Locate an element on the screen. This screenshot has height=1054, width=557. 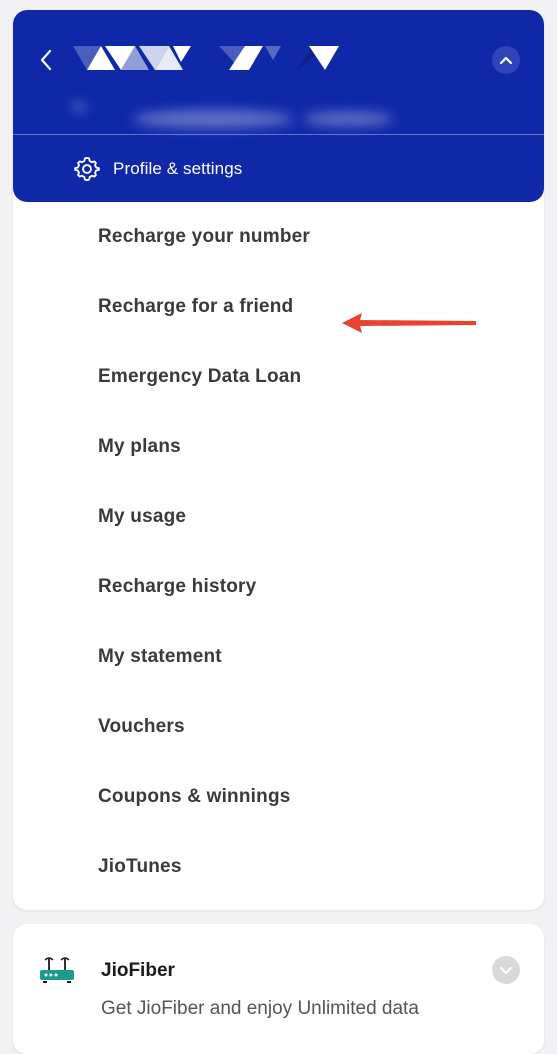
back-button is located at coordinates (46, 60).